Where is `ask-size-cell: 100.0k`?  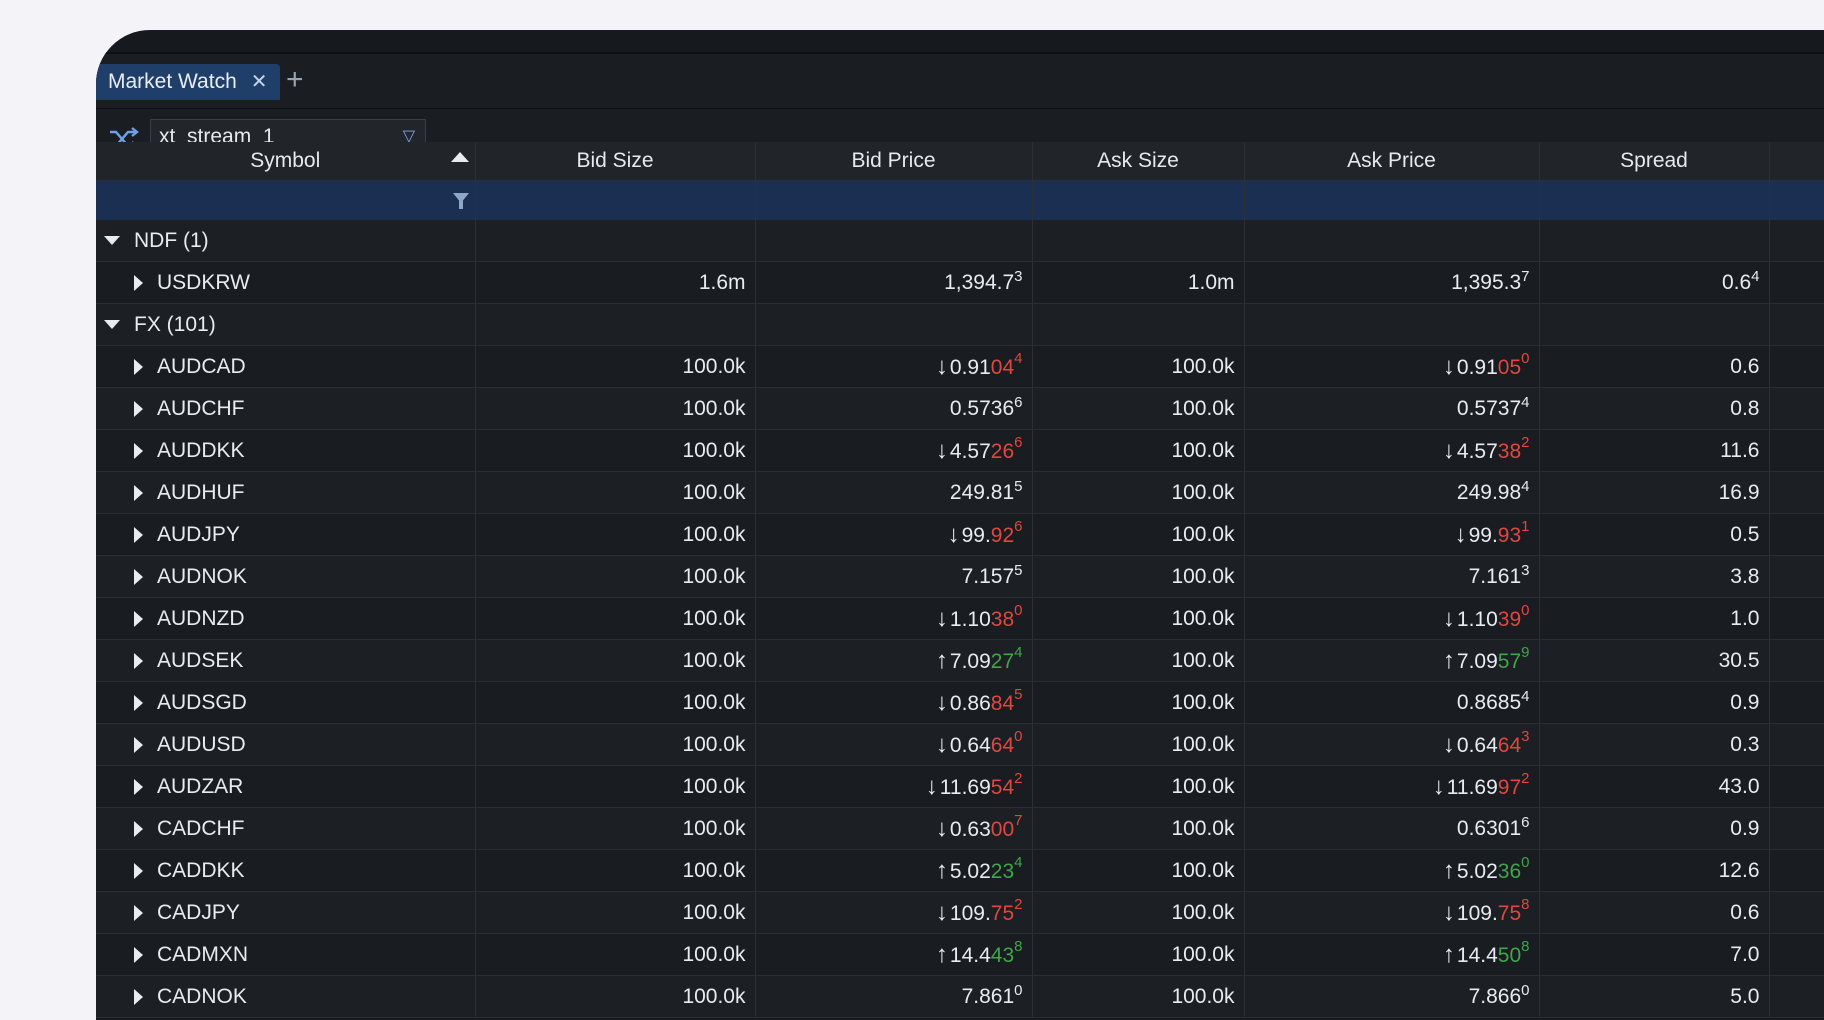
ask-size-cell: 100.0k is located at coordinates (1138, 660).